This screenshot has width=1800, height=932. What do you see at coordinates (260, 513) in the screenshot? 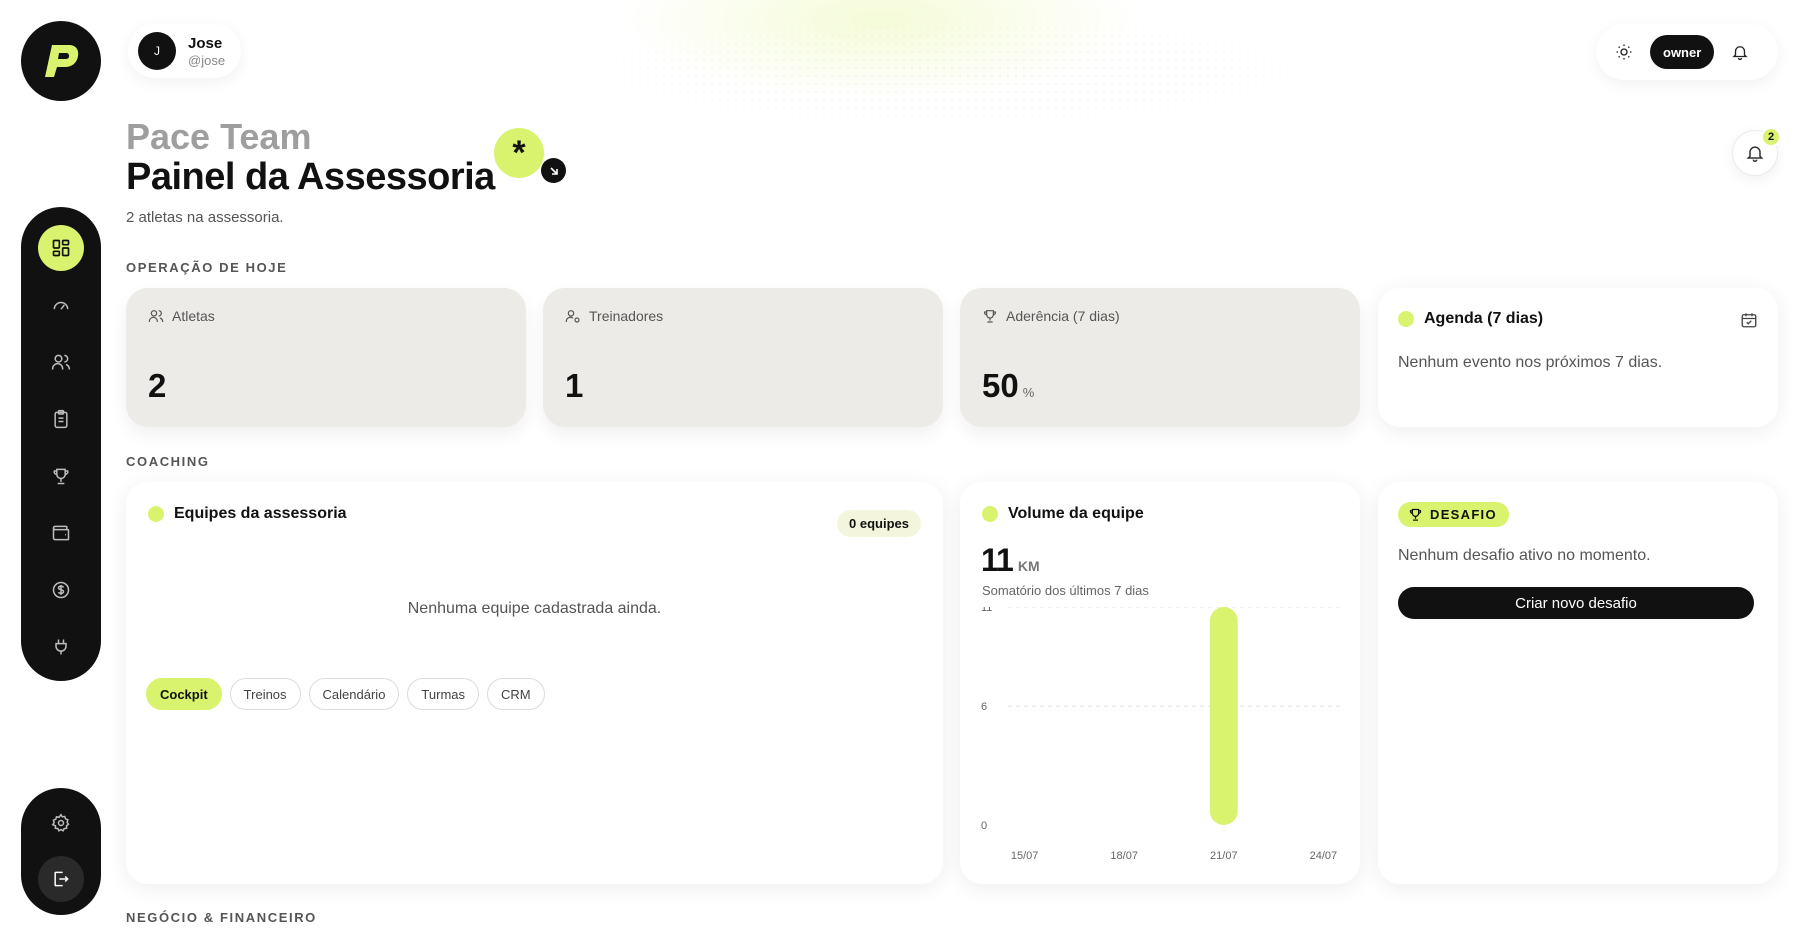
I see `teams-title: Equipes da assessoria` at bounding box center [260, 513].